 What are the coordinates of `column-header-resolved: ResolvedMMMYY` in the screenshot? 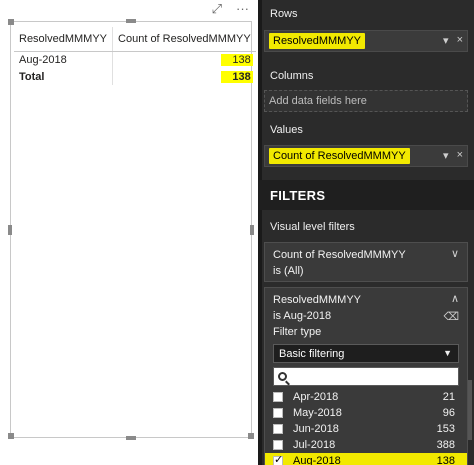 It's located at (64, 39).